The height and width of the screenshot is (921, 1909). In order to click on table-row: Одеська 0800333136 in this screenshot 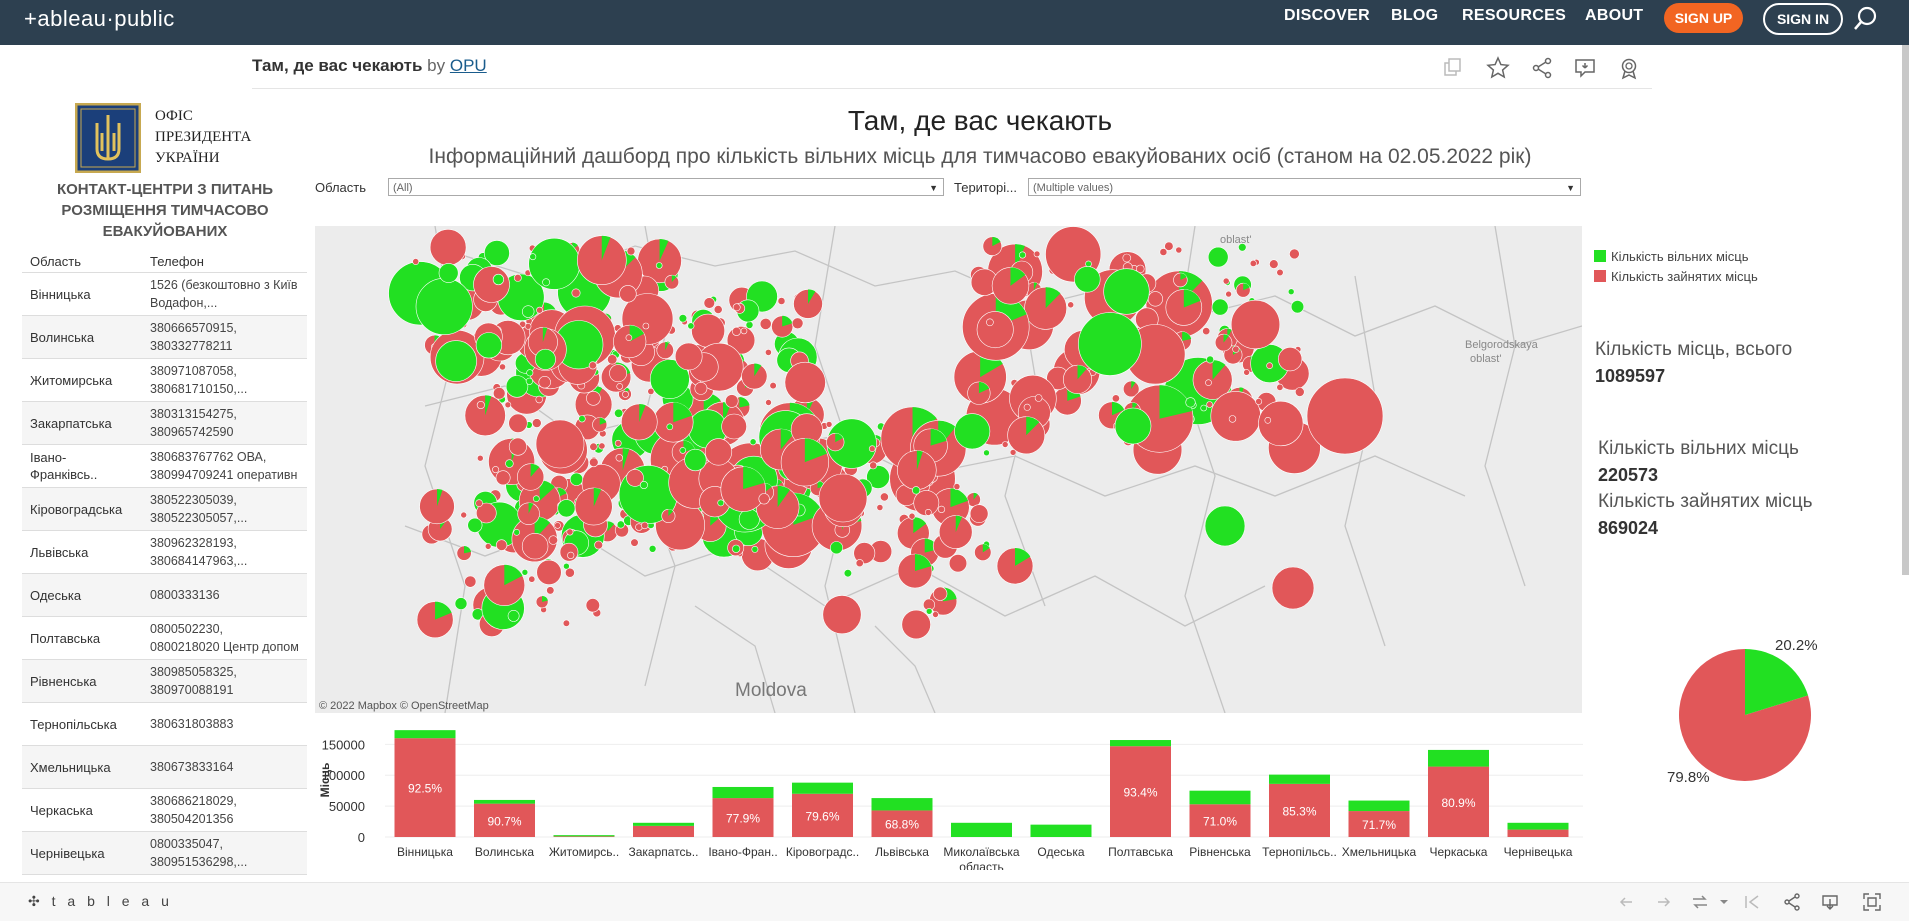, I will do `click(164, 595)`.